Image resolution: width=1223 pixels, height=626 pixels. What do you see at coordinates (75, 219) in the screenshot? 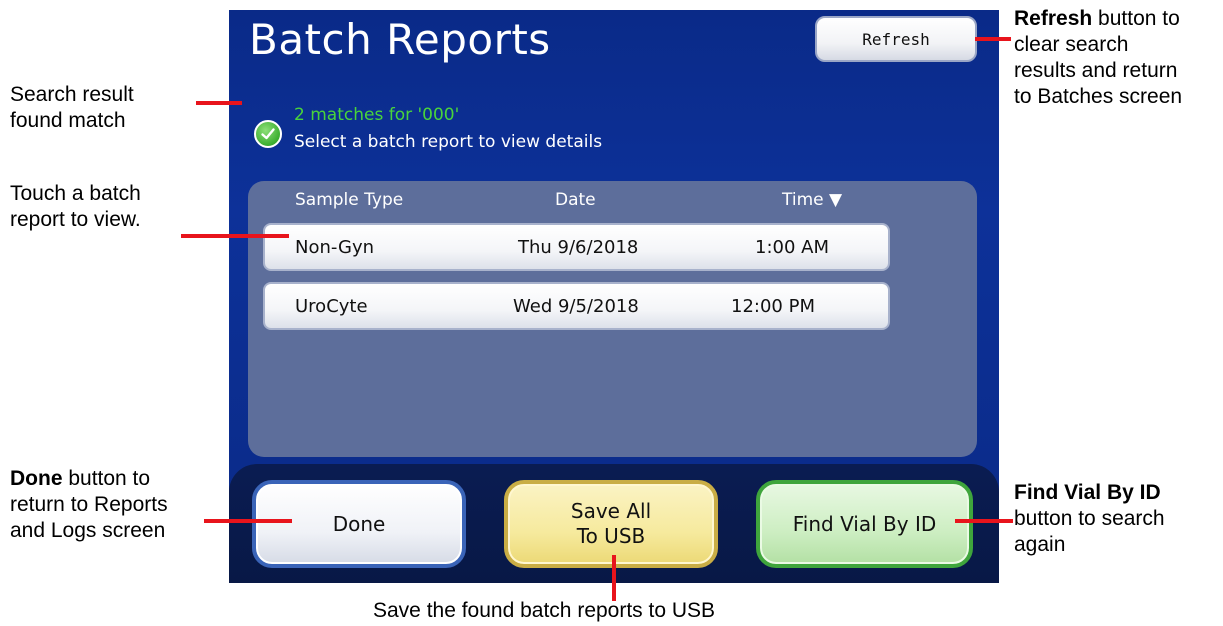
I see `callout-text: report to view.` at bounding box center [75, 219].